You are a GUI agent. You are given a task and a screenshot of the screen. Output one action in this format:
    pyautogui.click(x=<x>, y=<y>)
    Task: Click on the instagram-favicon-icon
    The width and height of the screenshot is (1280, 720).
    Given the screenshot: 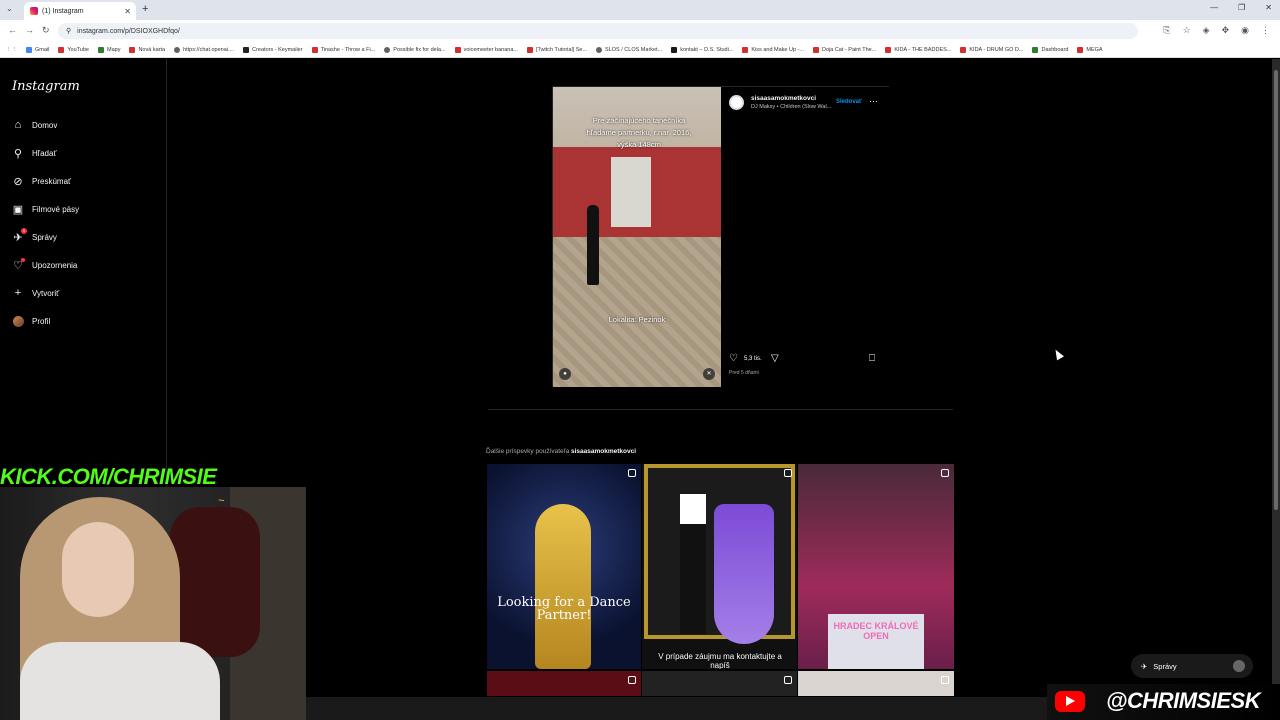 What is the action you would take?
    pyautogui.click(x=34, y=11)
    